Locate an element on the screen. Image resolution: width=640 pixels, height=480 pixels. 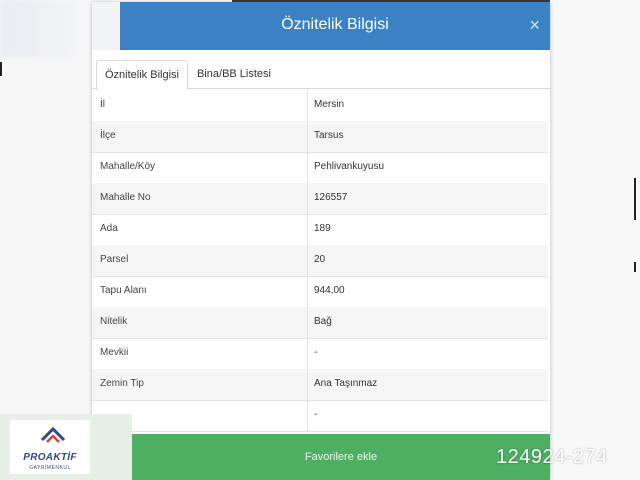
attribute-value: Mersin is located at coordinates (329, 104).